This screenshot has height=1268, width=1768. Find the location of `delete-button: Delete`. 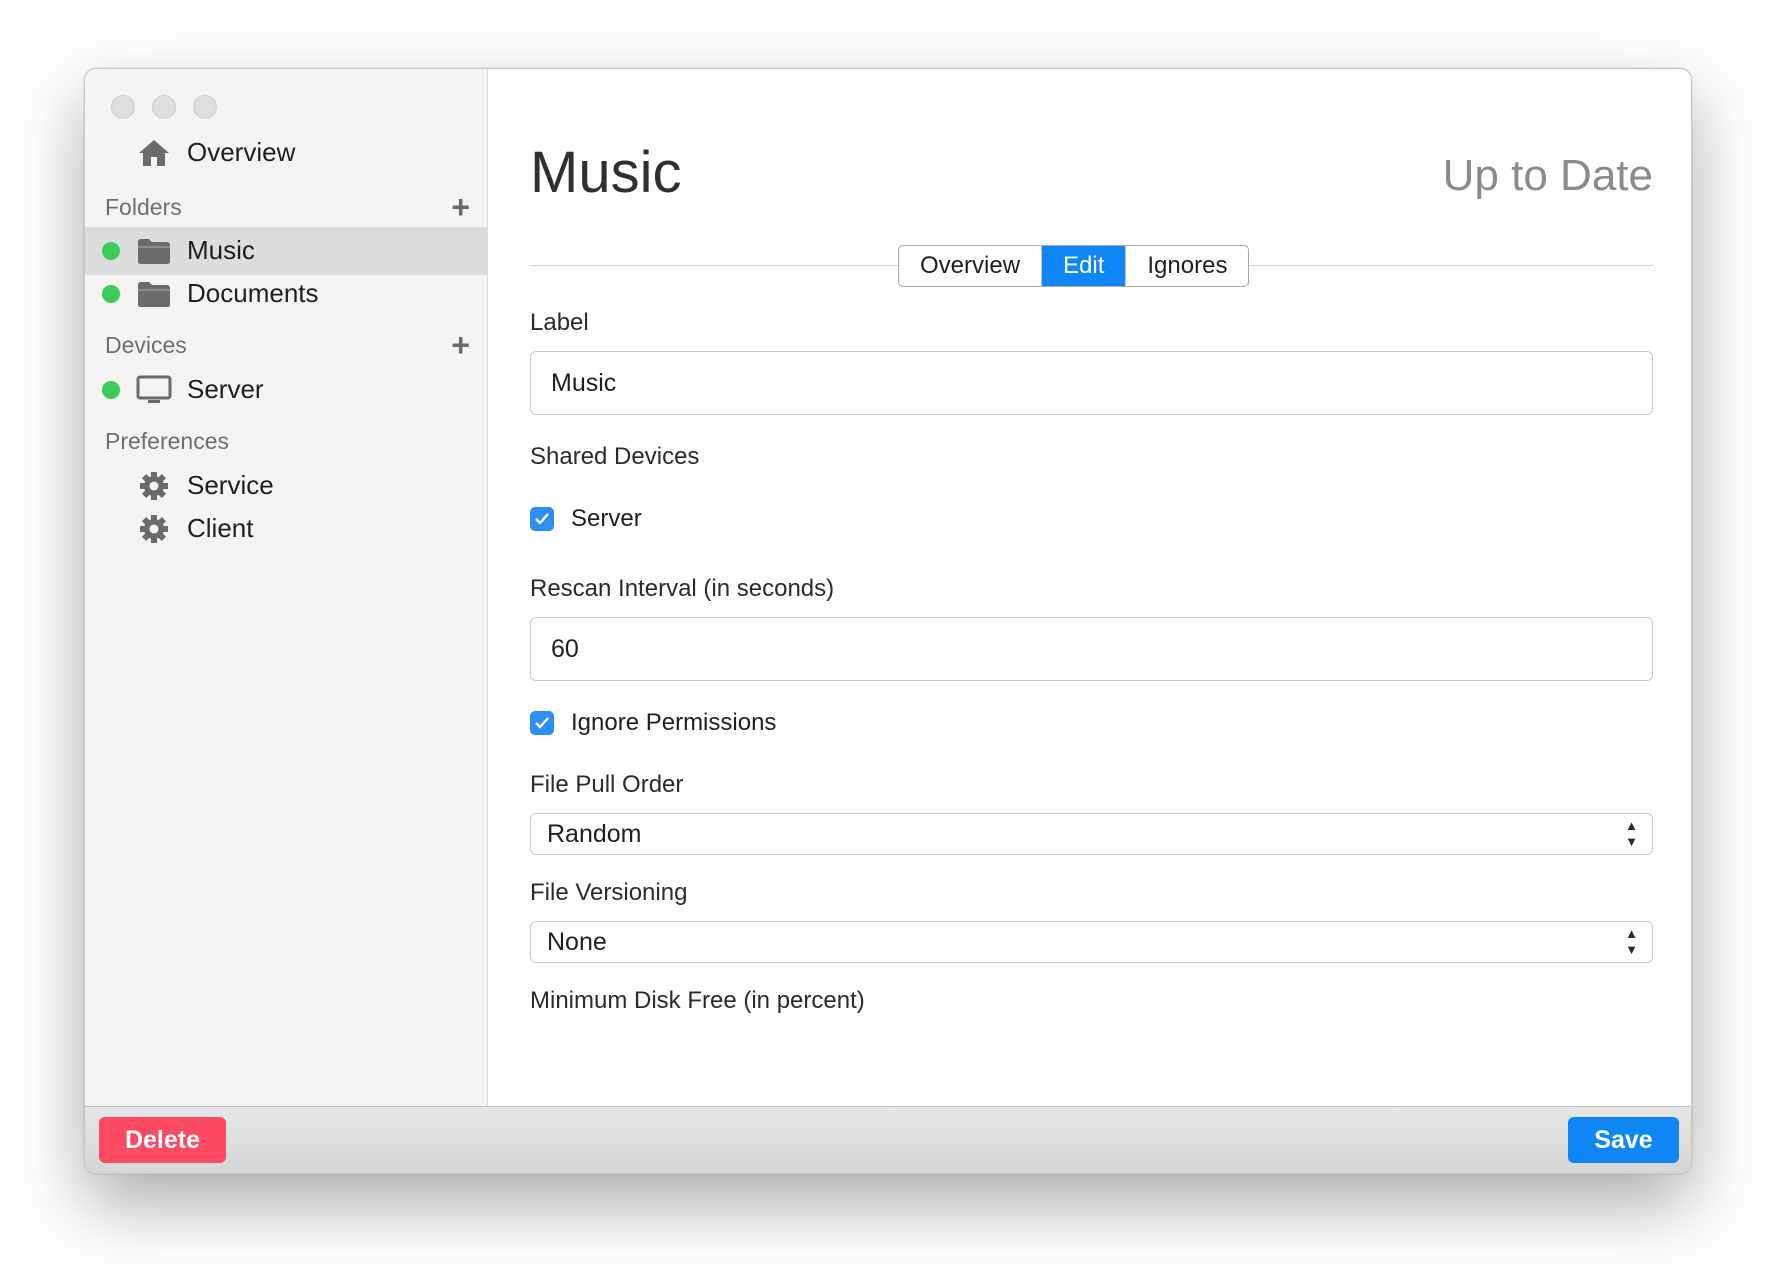

delete-button: Delete is located at coordinates (162, 1140).